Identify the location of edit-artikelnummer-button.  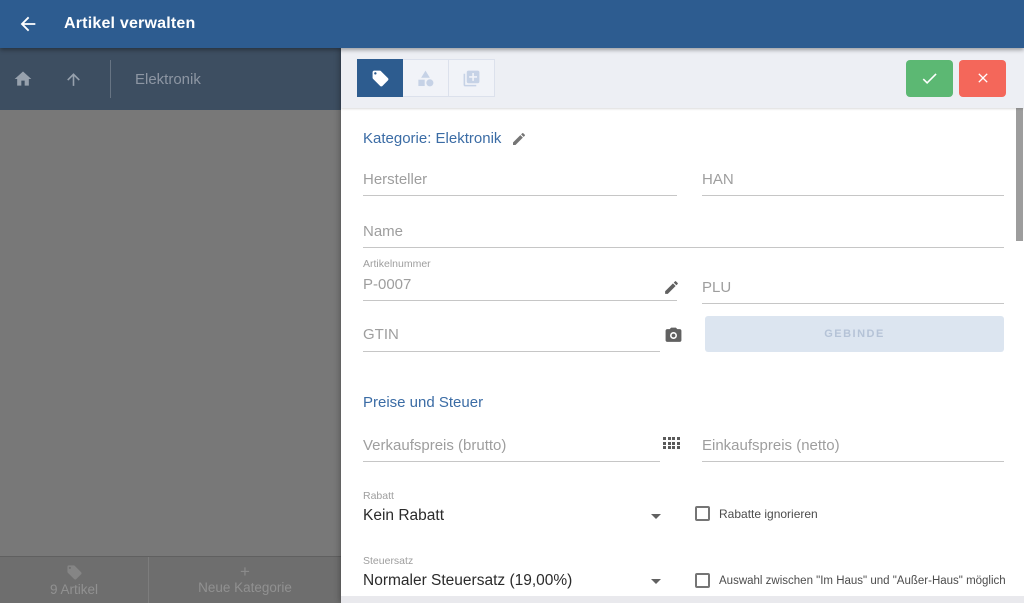
(671, 287).